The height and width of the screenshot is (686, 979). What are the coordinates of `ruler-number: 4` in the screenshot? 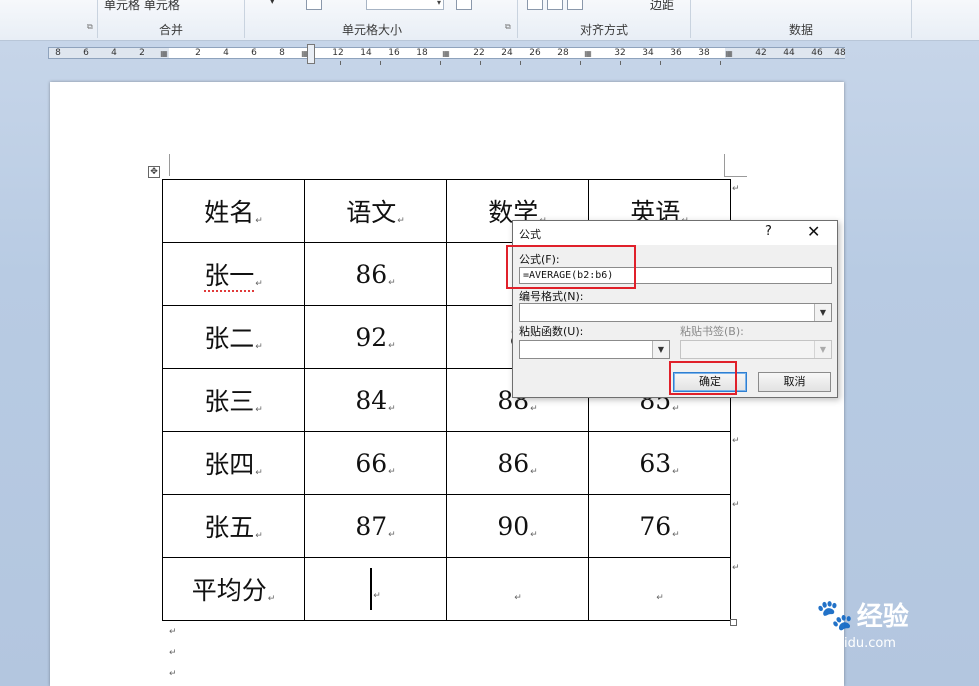 It's located at (114, 53).